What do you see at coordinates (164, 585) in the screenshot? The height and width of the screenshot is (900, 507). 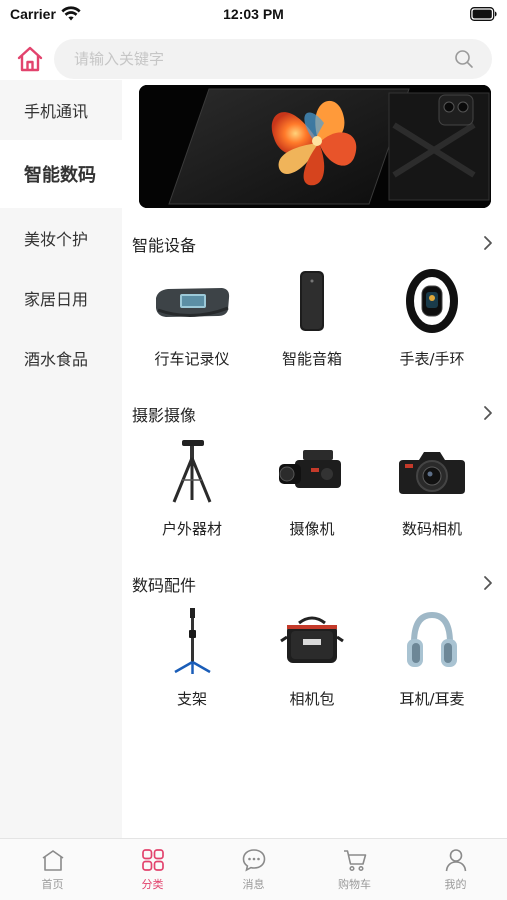 I see `section-title: 数码配件` at bounding box center [164, 585].